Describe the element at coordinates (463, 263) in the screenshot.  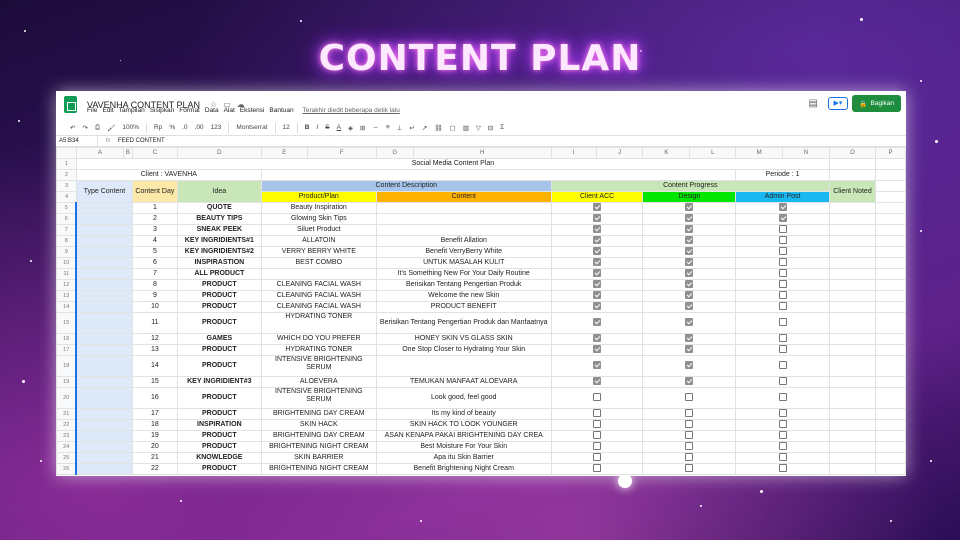
I see `content-cell: UNTUK MASALAH KULIT` at that location.